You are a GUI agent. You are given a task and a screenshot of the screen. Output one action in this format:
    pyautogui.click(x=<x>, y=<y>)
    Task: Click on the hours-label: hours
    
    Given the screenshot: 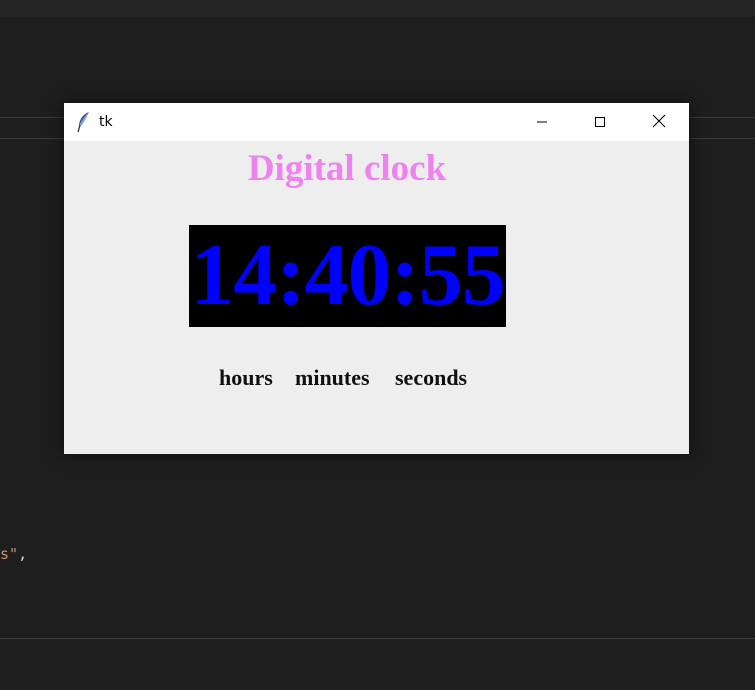 What is the action you would take?
    pyautogui.click(x=246, y=377)
    